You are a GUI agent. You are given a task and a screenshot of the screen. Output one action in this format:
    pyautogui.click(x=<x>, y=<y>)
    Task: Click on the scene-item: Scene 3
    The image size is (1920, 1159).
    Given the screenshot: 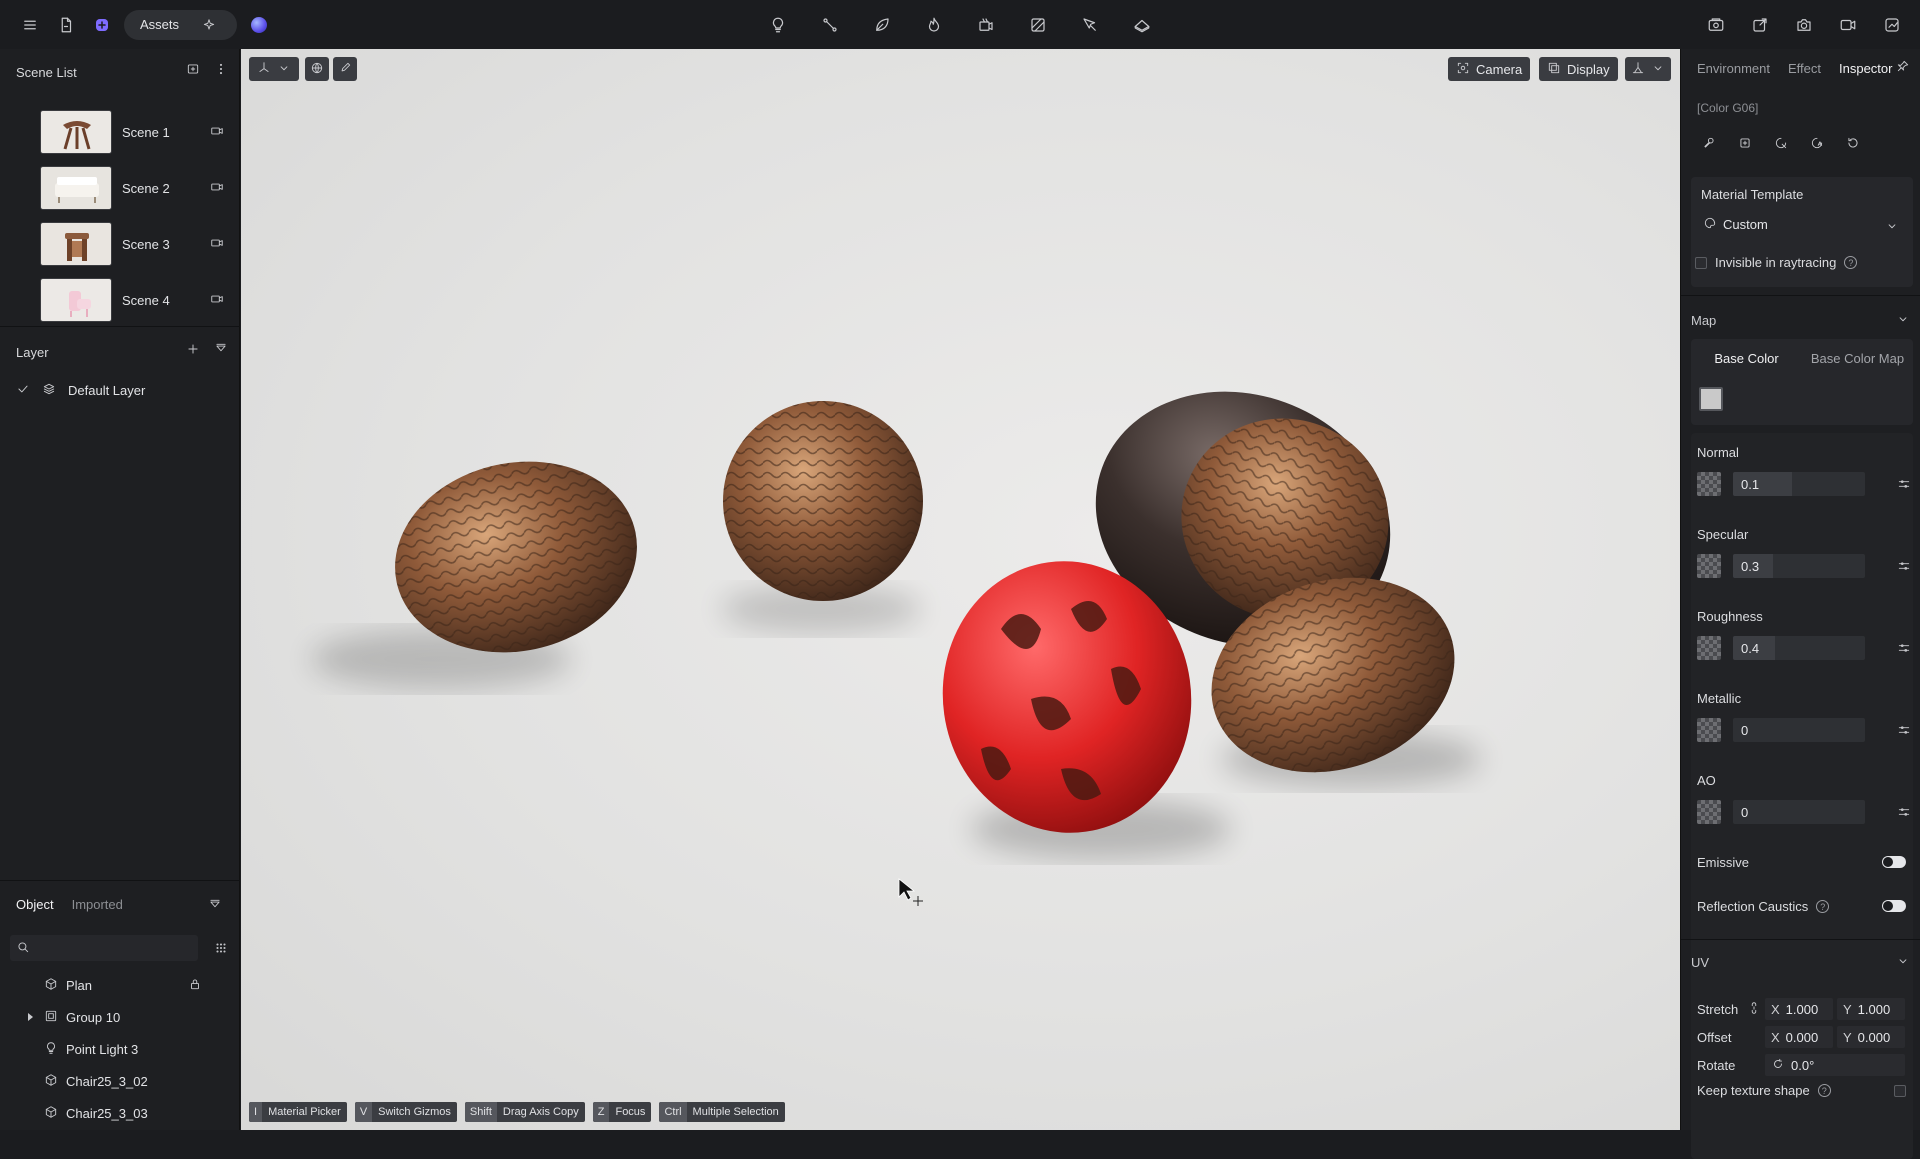 What is the action you would take?
    pyautogui.click(x=135, y=244)
    